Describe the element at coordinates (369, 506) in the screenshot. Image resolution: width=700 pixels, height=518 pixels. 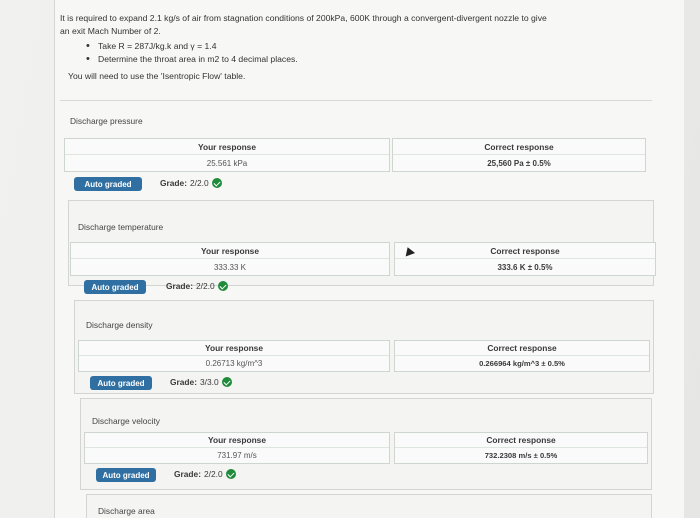
I see `section-area` at that location.